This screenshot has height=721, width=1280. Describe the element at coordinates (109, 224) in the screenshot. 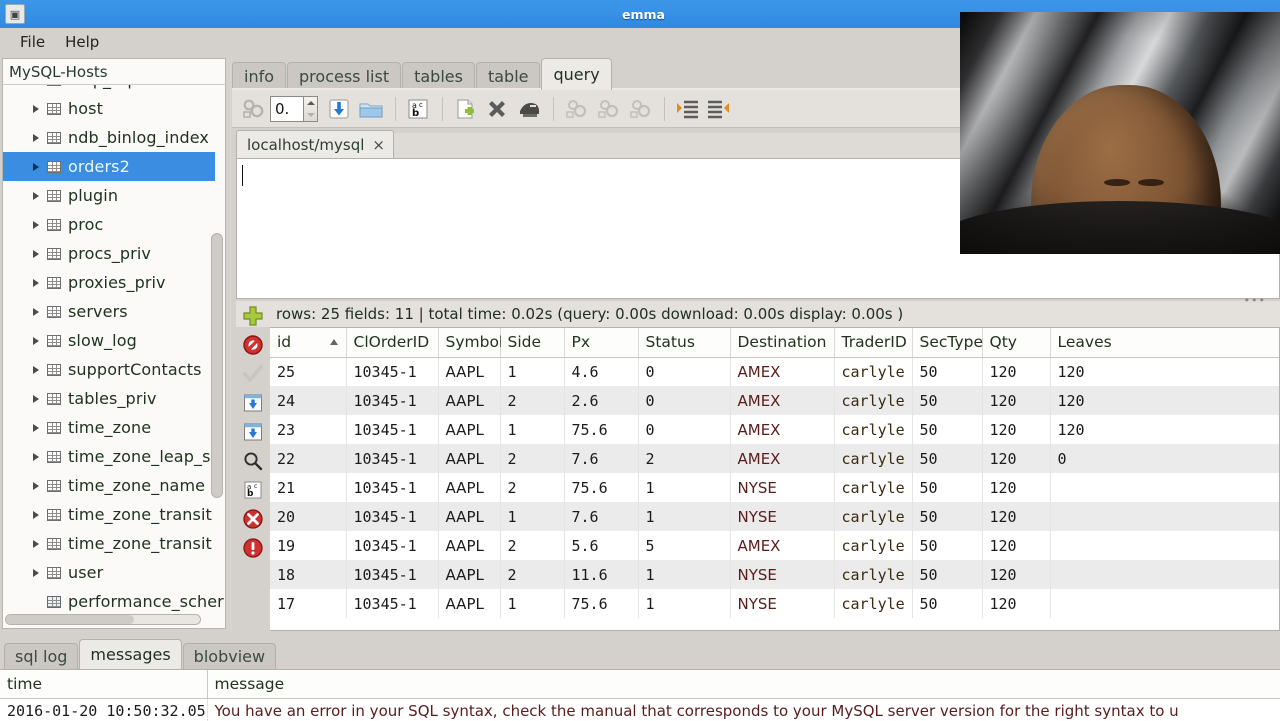

I see `sidebar-item-proc: proc` at that location.